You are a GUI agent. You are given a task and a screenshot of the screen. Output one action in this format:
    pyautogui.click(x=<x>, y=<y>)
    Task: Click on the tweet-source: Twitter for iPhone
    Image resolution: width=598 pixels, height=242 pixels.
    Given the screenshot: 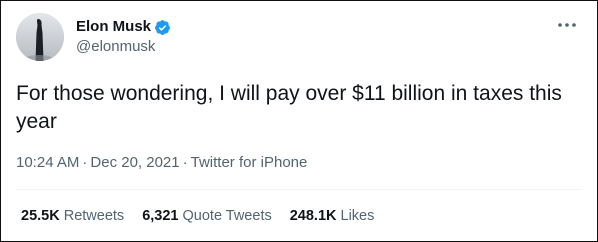 What is the action you would take?
    pyautogui.click(x=249, y=162)
    